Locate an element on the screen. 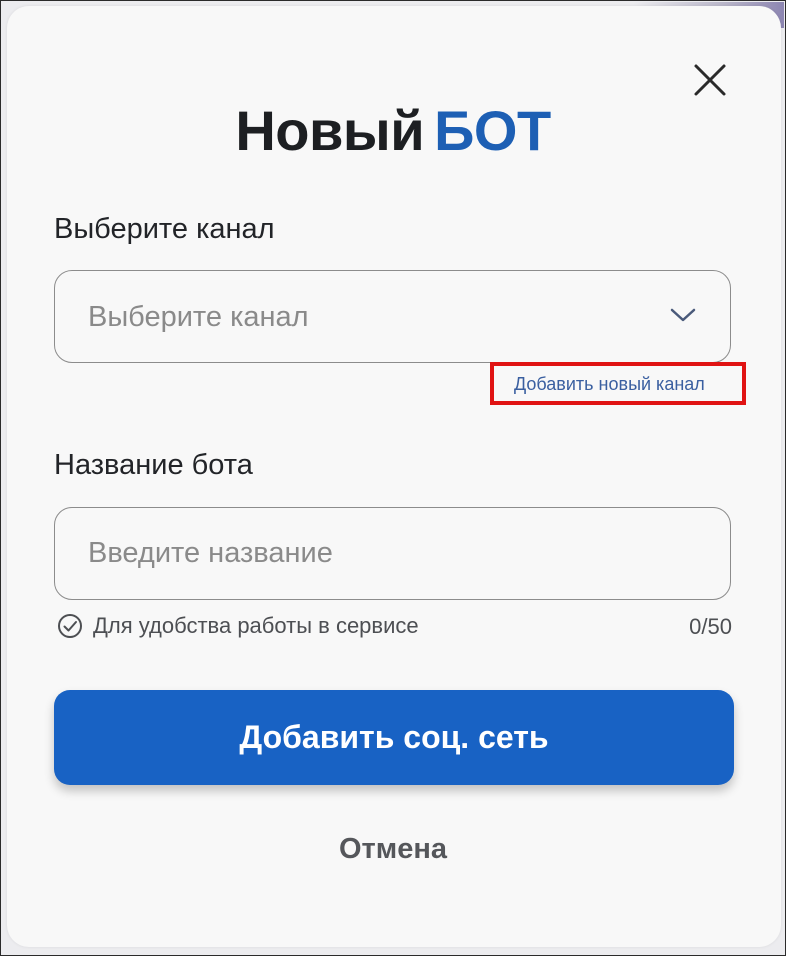 This screenshot has width=786, height=956. add-new-channel-link: Добавить новый канал is located at coordinates (609, 384).